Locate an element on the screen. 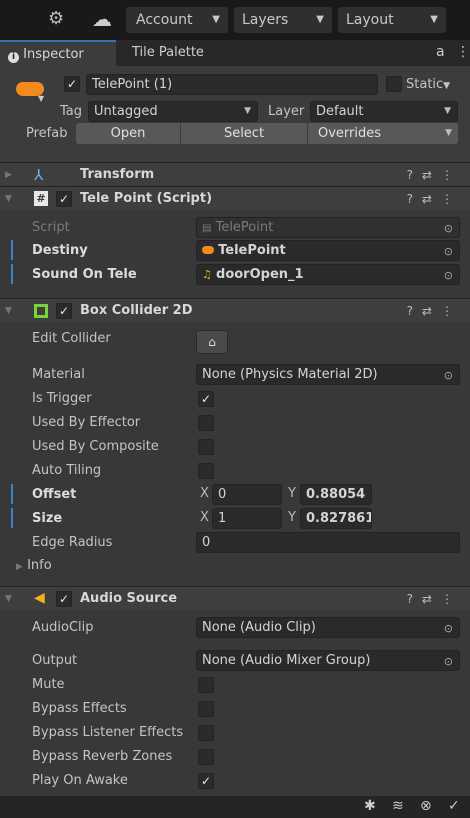 This screenshot has height=818, width=470. script-file-icon: ▤ is located at coordinates (207, 228).